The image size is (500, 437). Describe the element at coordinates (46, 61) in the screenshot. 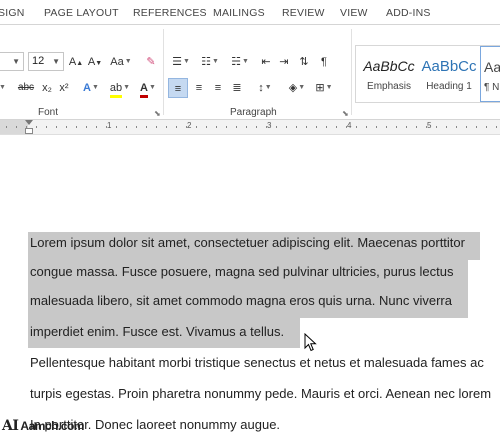

I see `font-size-combo: 12 ▼` at that location.